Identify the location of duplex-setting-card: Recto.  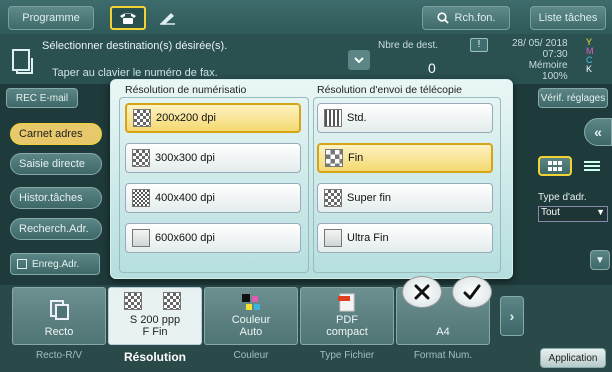
(59, 316).